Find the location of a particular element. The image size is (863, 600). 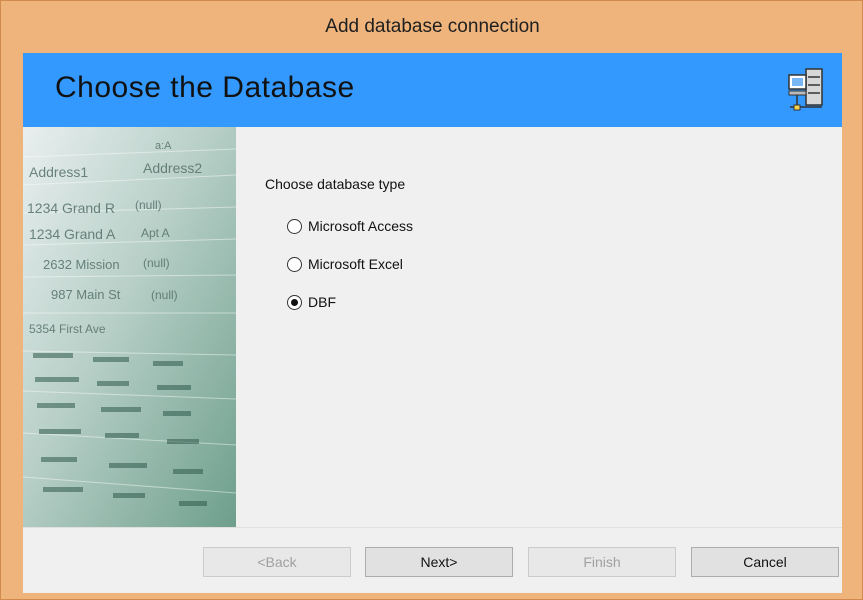

image-text: 1234 Grand R is located at coordinates (71, 208).